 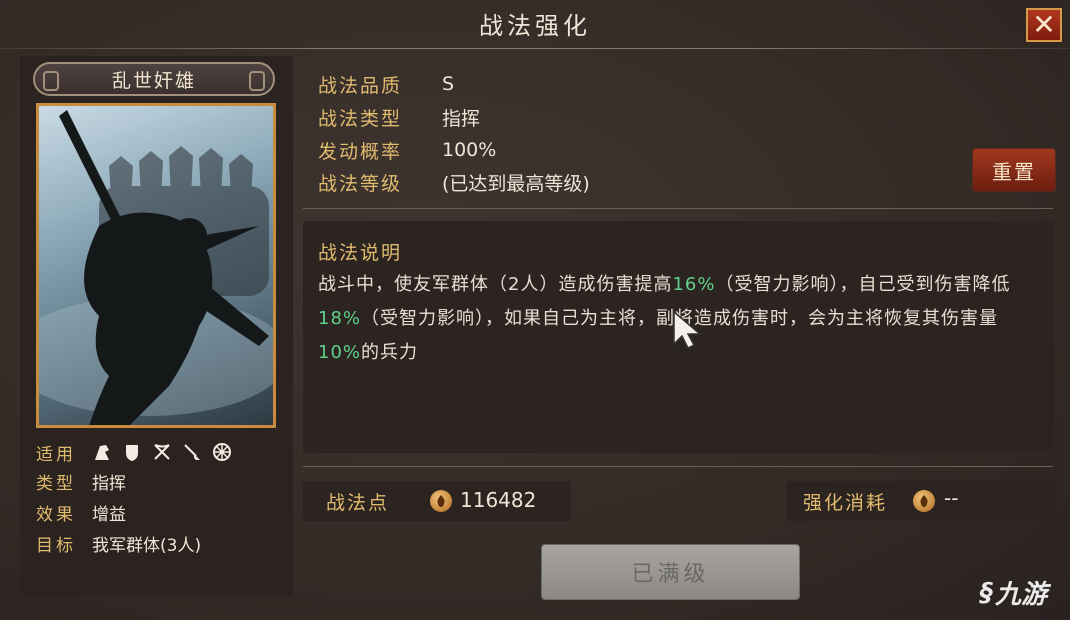 I want to click on tactic-name: 乱世奸雄, so click(x=154, y=79).